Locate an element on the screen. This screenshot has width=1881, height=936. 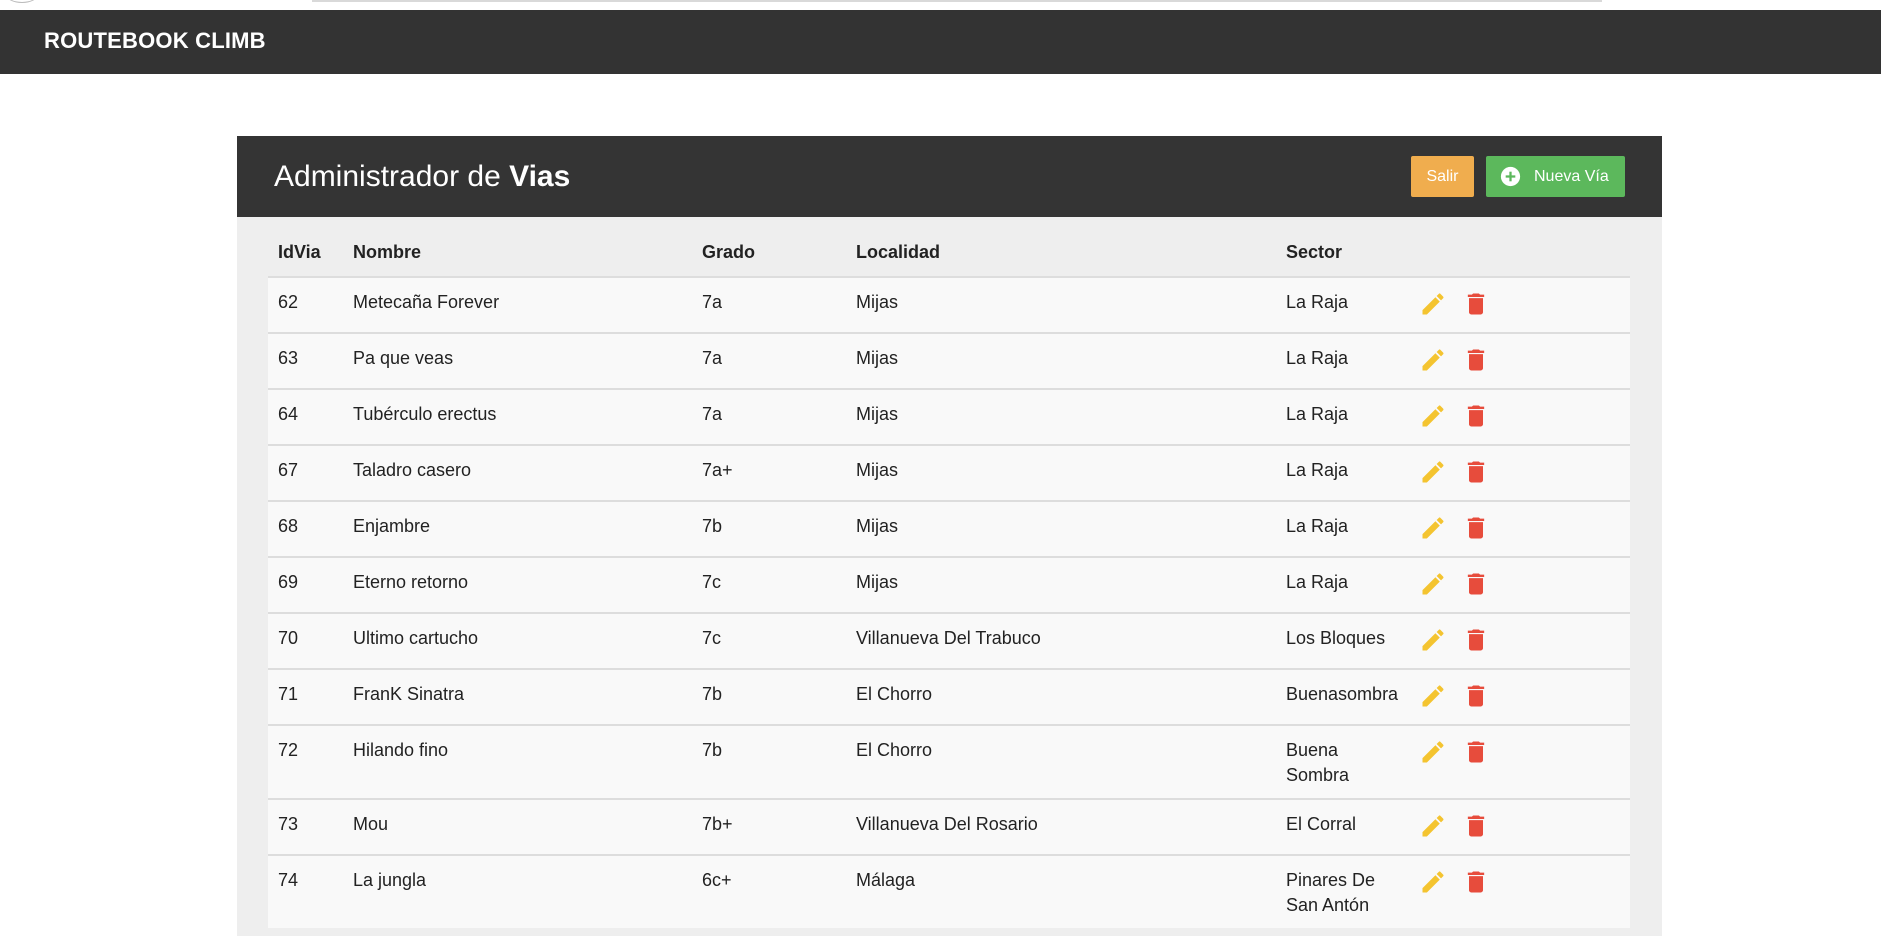
nueva-via-button: Nueva Vía is located at coordinates (1555, 176).